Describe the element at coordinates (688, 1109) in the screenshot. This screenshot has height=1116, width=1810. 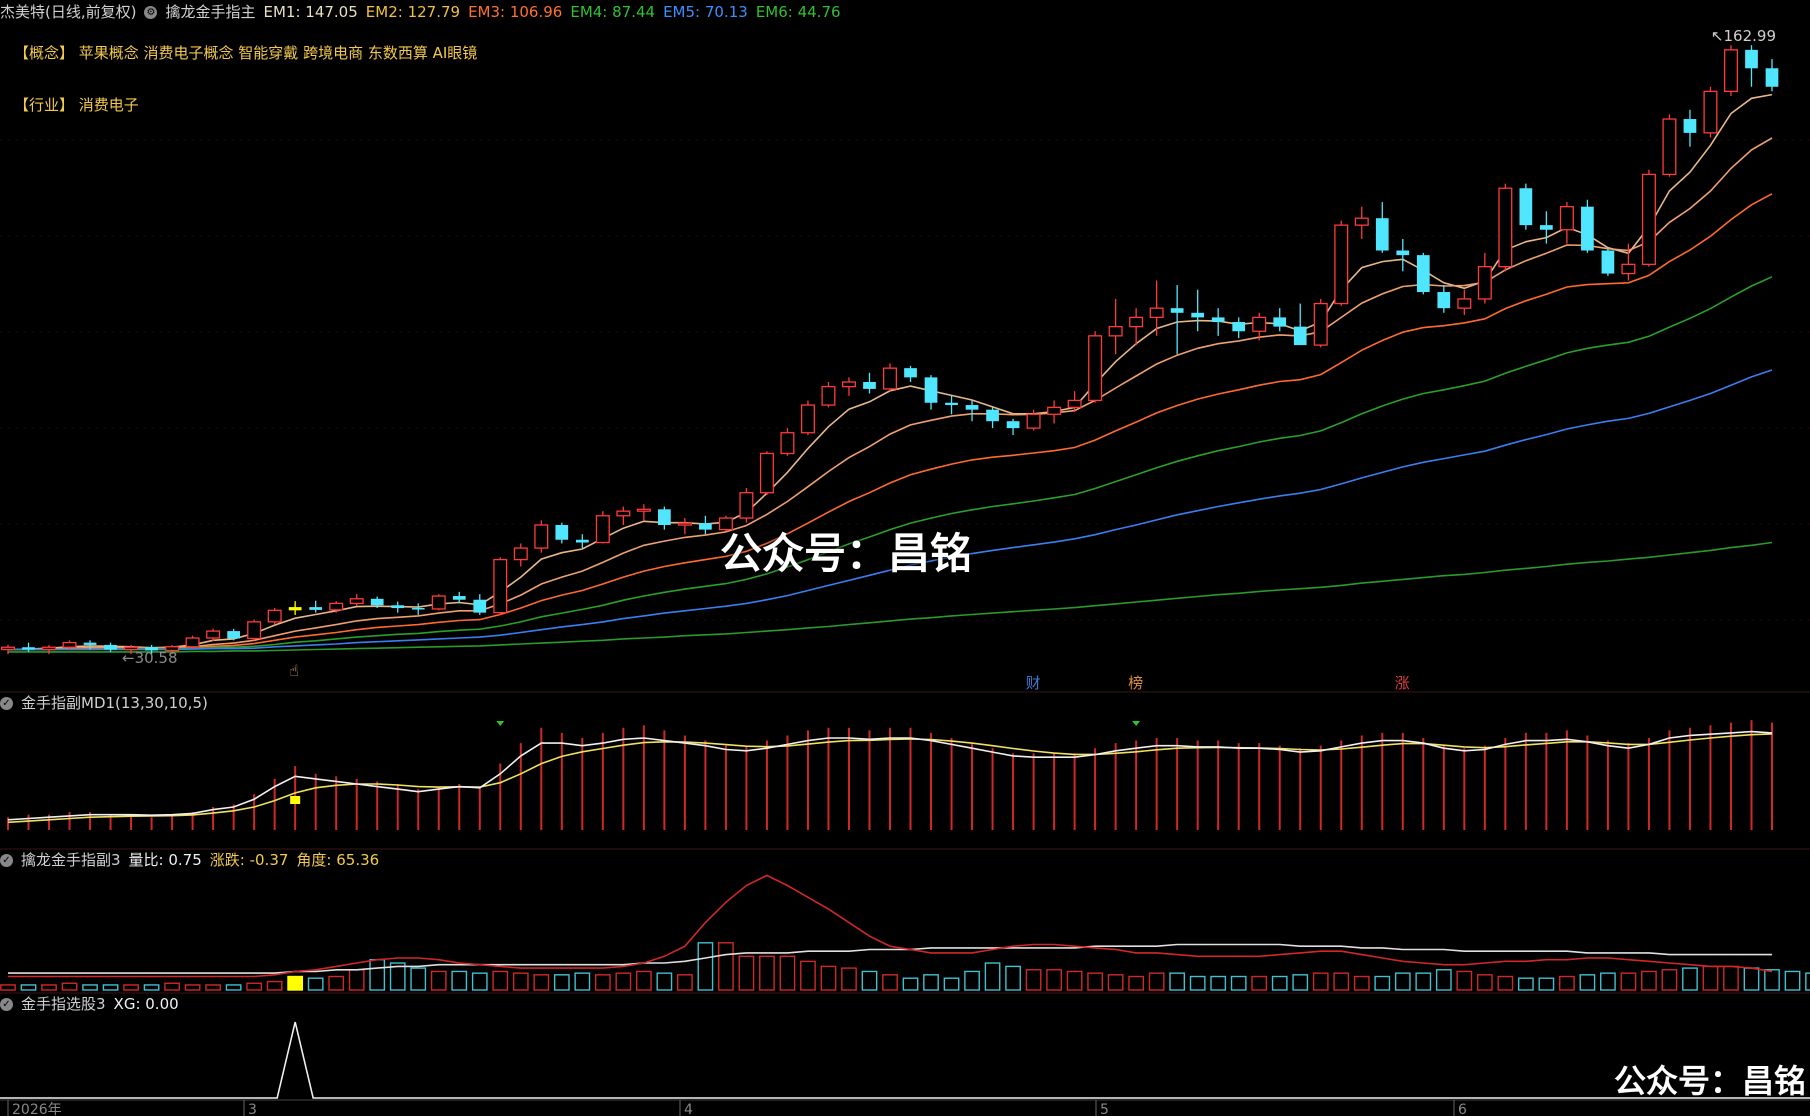
I see `x-axis-label: 4` at that location.